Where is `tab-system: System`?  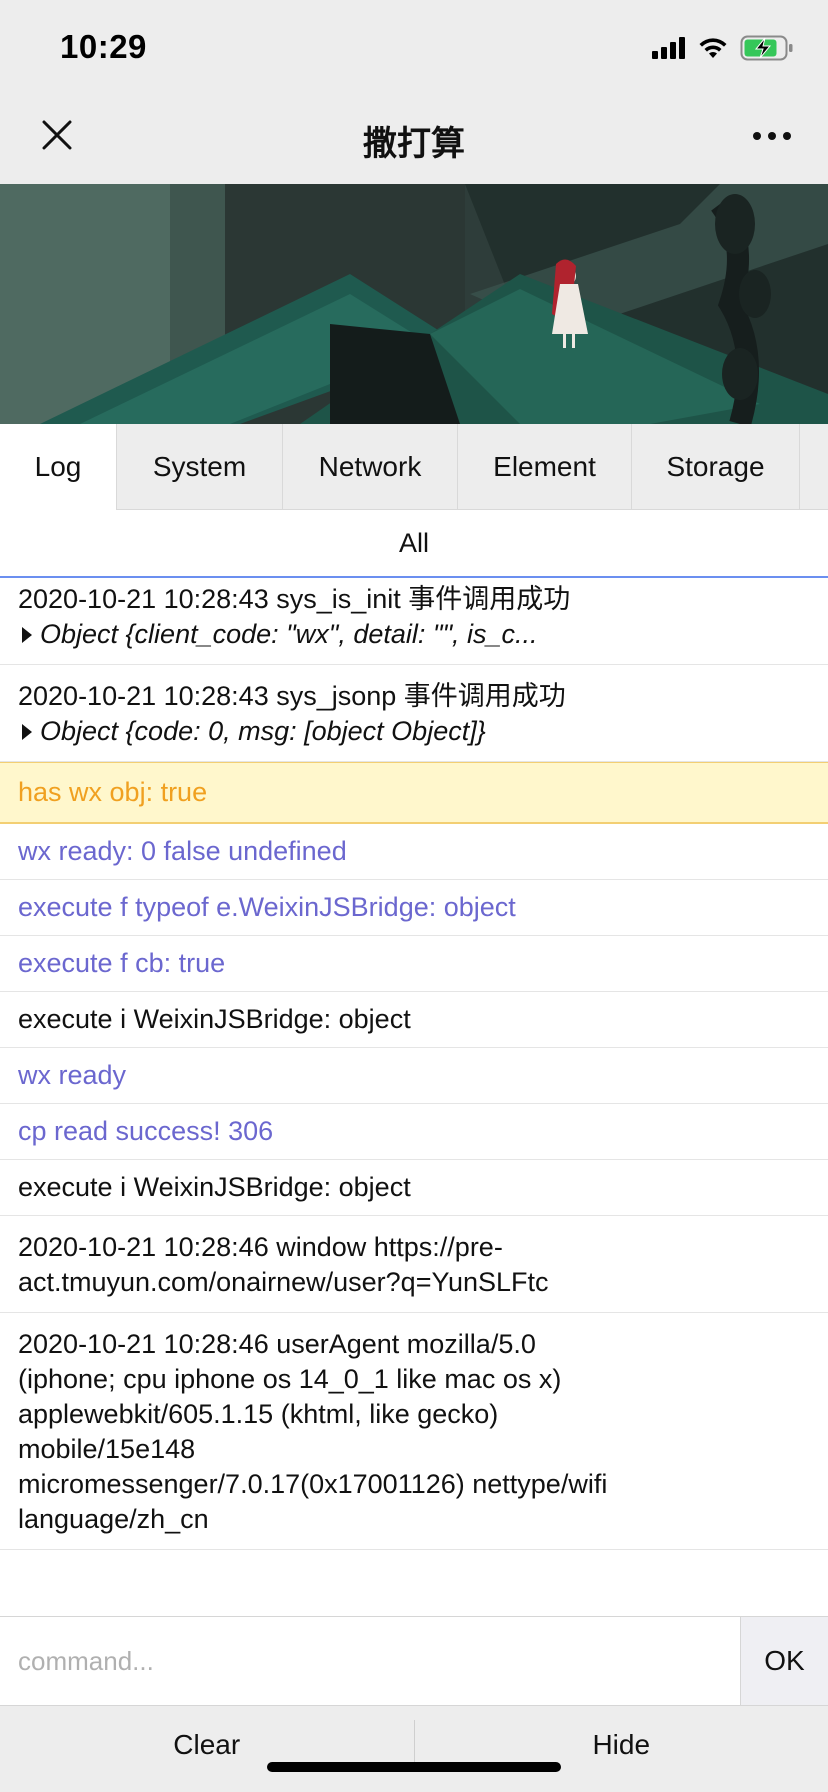 tab-system: System is located at coordinates (200, 467).